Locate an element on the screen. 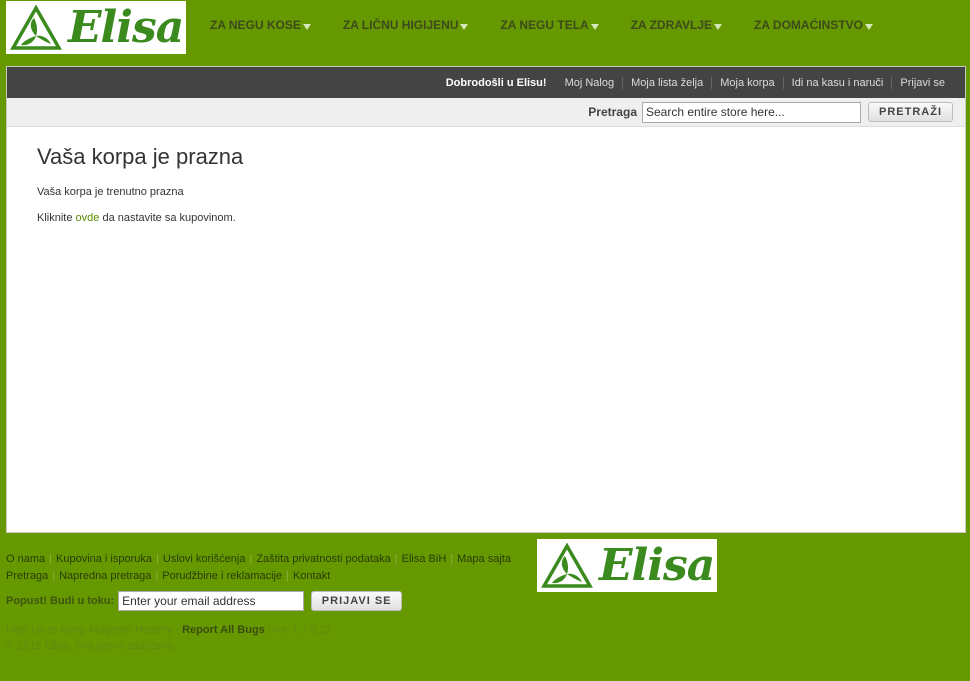  welcome-message: Dobrodošli u Elisu! is located at coordinates (496, 82).